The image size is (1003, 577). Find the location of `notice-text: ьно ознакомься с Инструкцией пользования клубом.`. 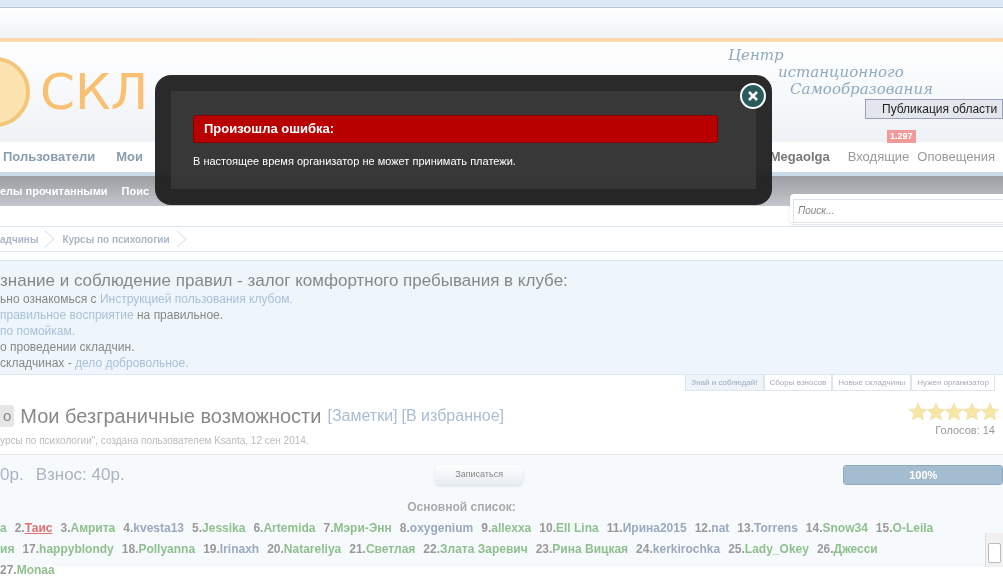

notice-text: ьно ознакомься с Инструкцией пользования клубом. is located at coordinates (147, 299).